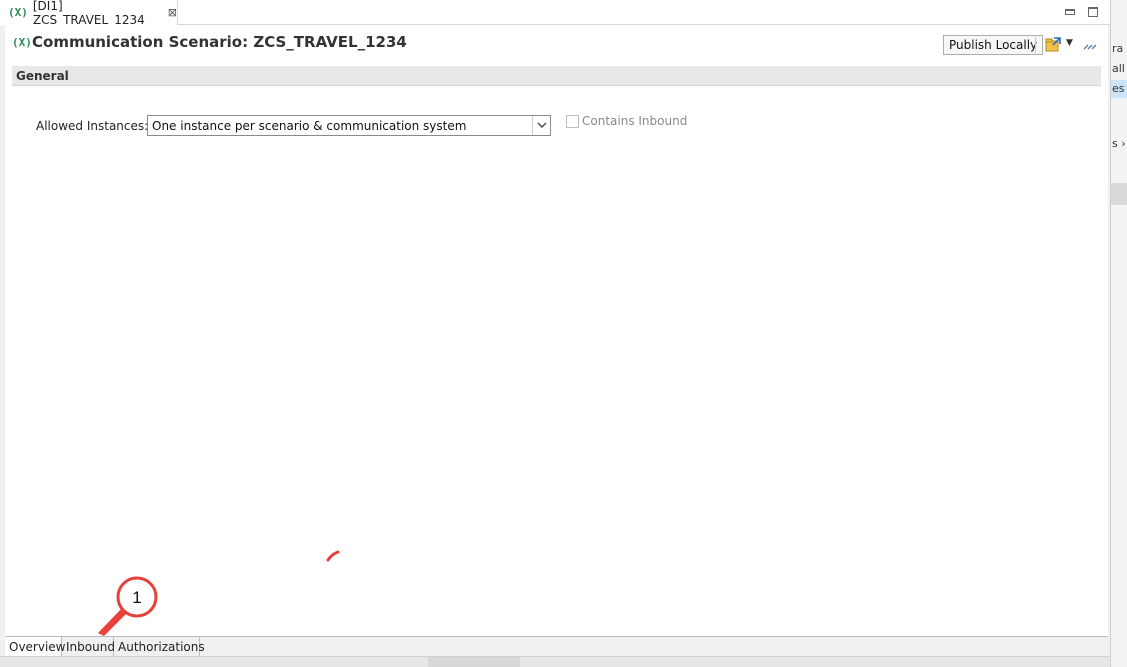 The image size is (1127, 667). Describe the element at coordinates (563, 661) in the screenshot. I see `status-strip` at that location.